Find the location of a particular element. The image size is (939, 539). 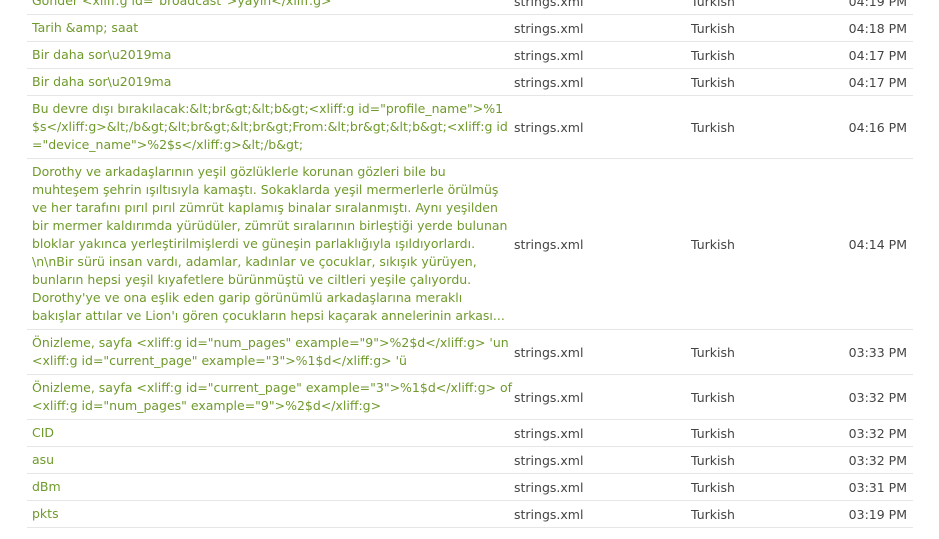

timestamp: 03:33 PM is located at coordinates (877, 352).